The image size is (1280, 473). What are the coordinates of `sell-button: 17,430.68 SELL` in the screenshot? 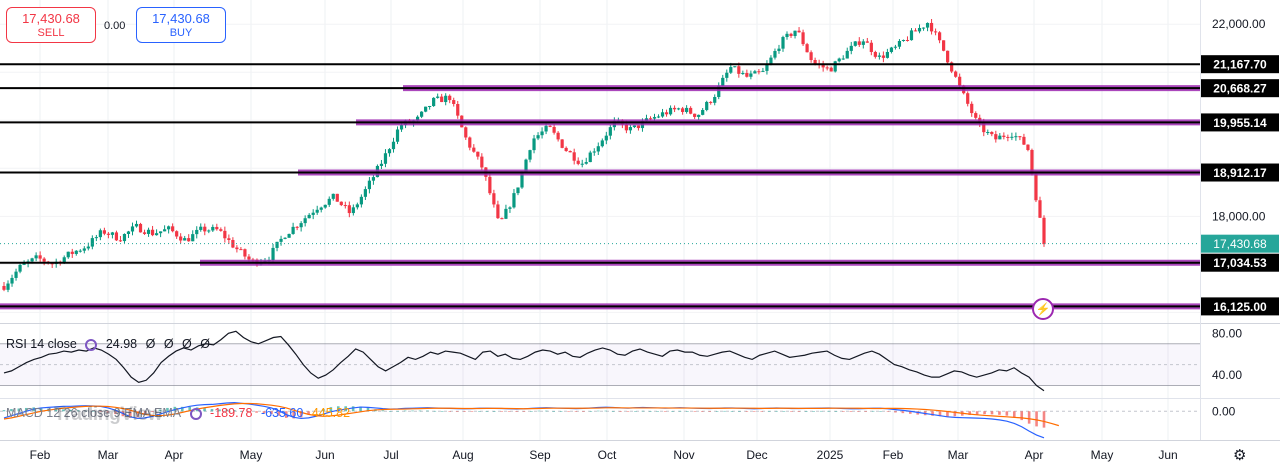 It's located at (51, 25).